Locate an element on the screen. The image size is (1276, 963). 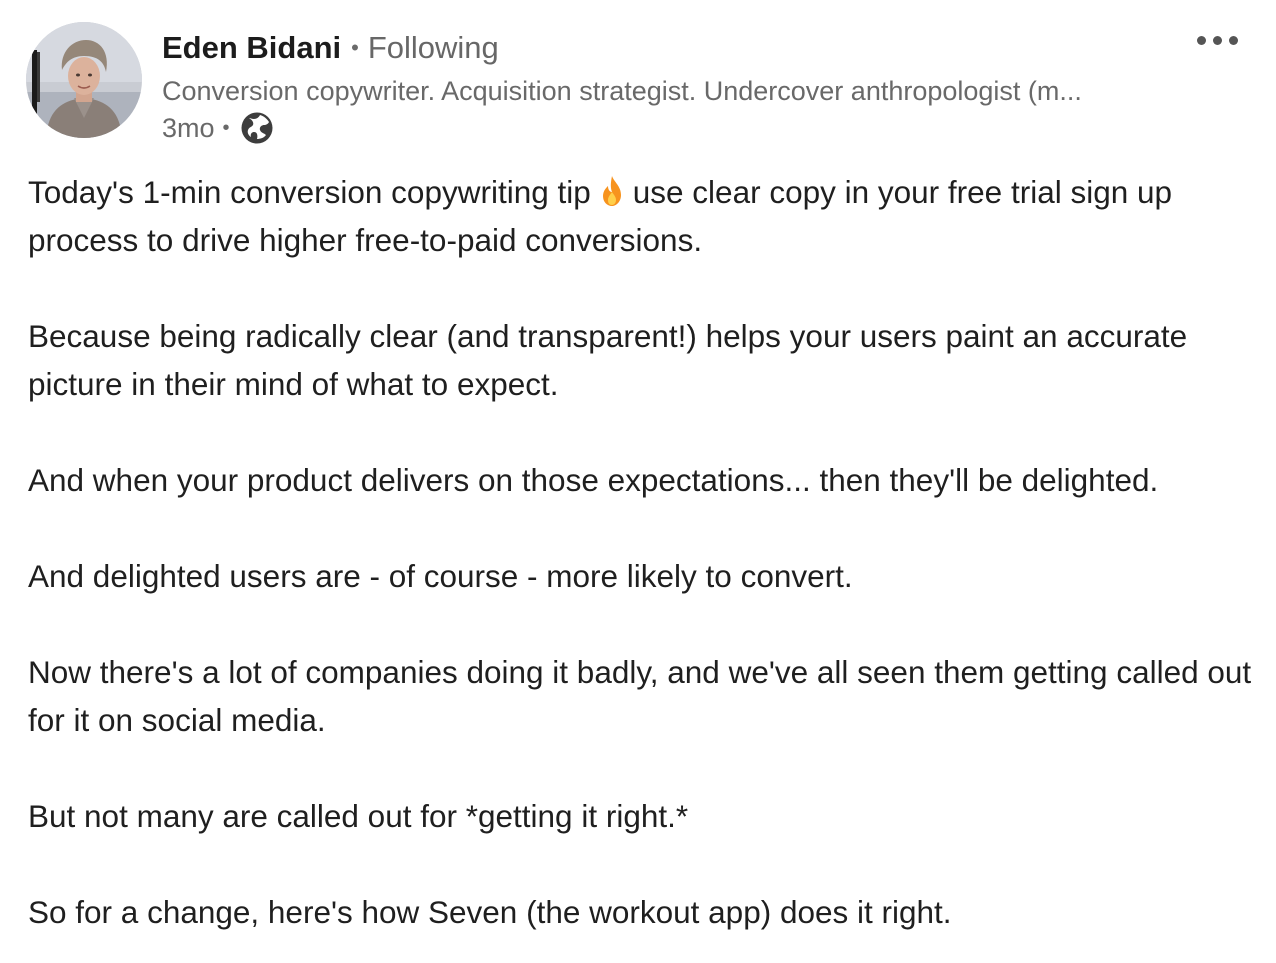
follow-status: Following is located at coordinates (433, 48).